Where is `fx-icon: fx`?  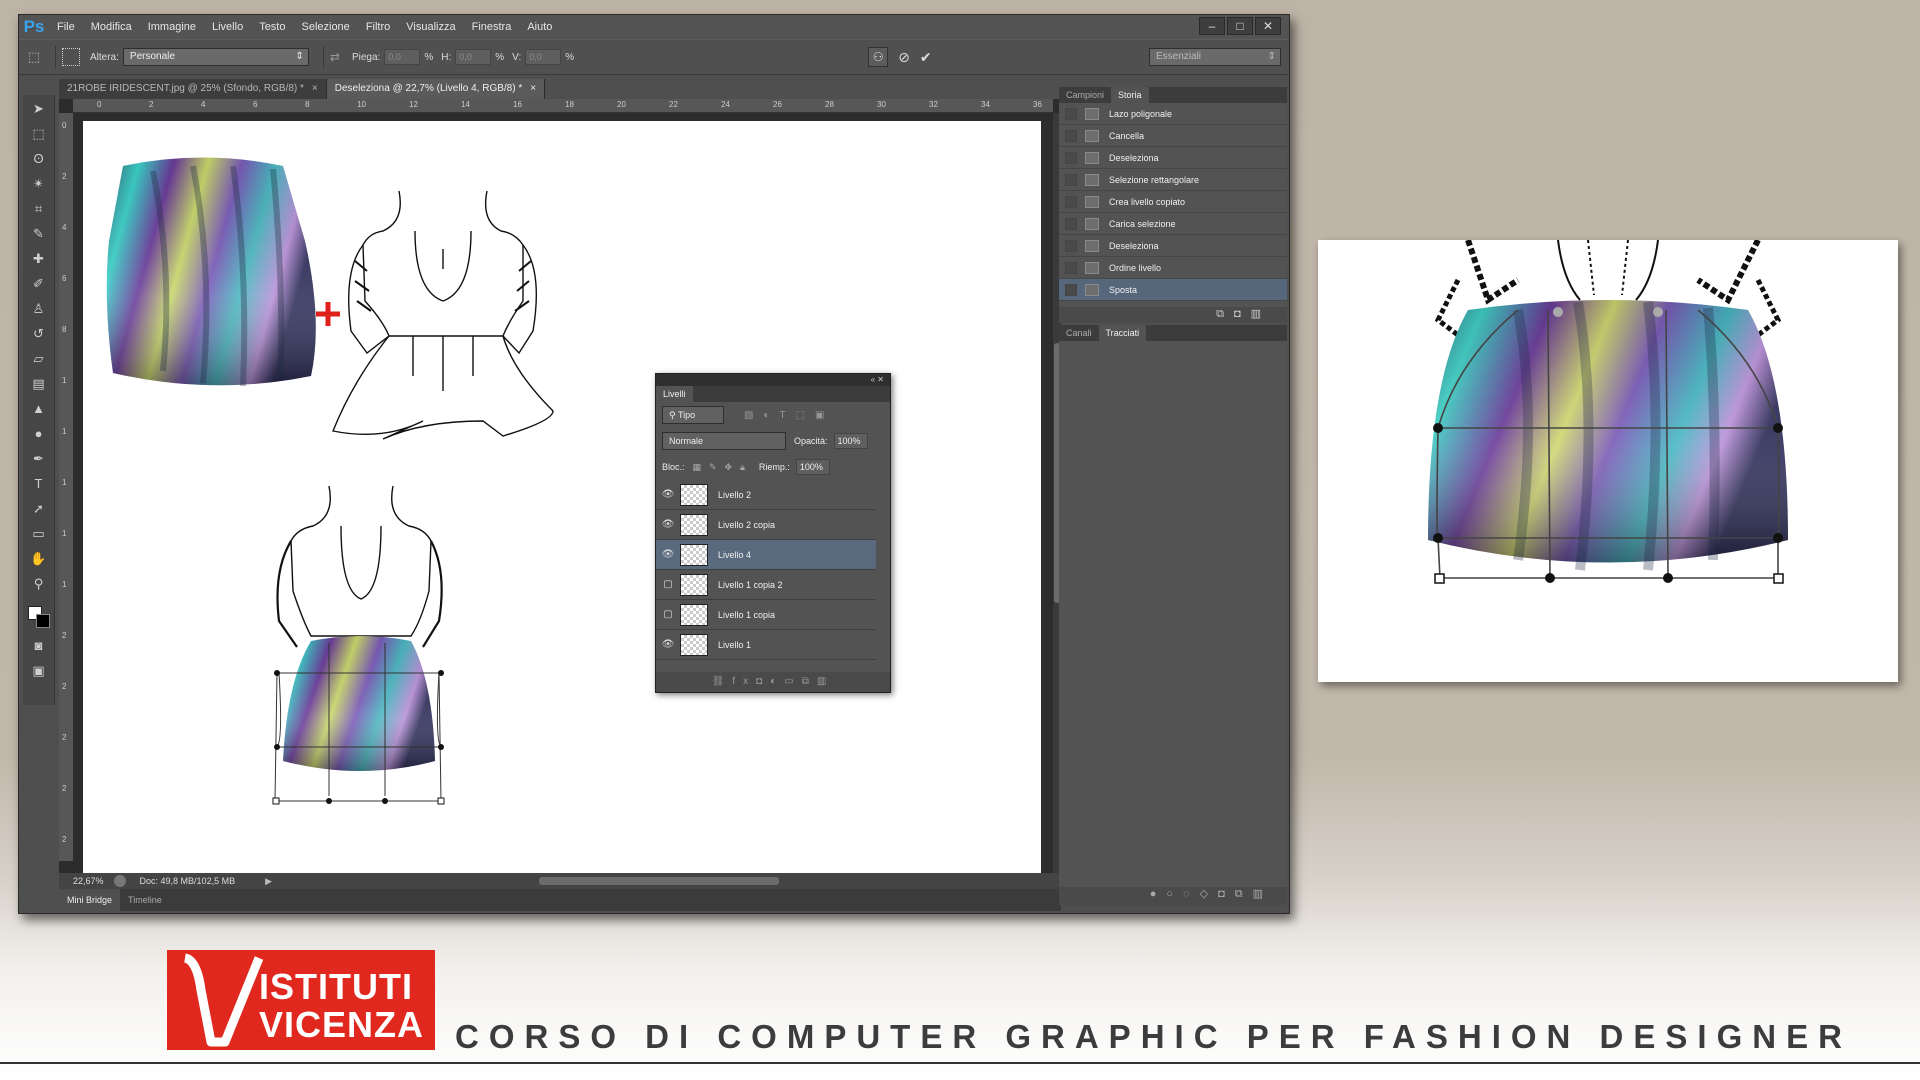
fx-icon: fx is located at coordinates (744, 681).